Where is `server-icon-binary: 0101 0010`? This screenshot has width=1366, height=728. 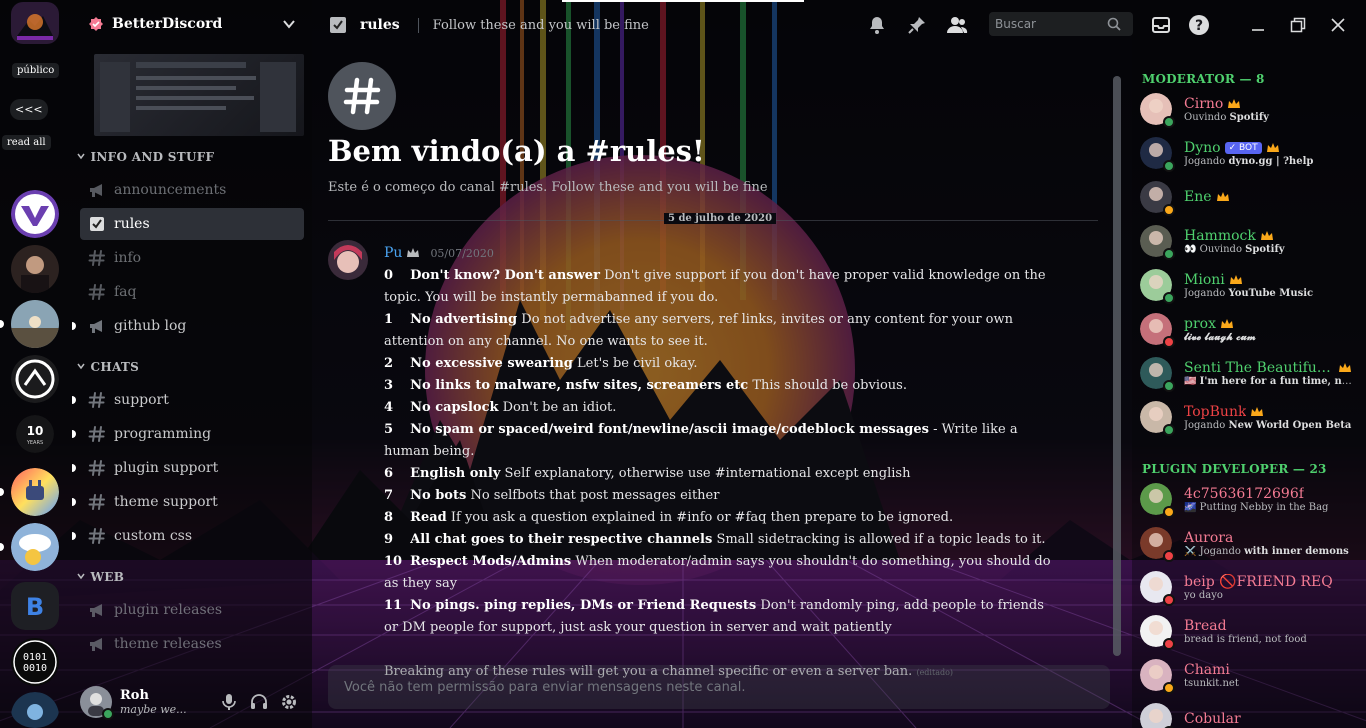 server-icon-binary: 0101 0010 is located at coordinates (35, 662).